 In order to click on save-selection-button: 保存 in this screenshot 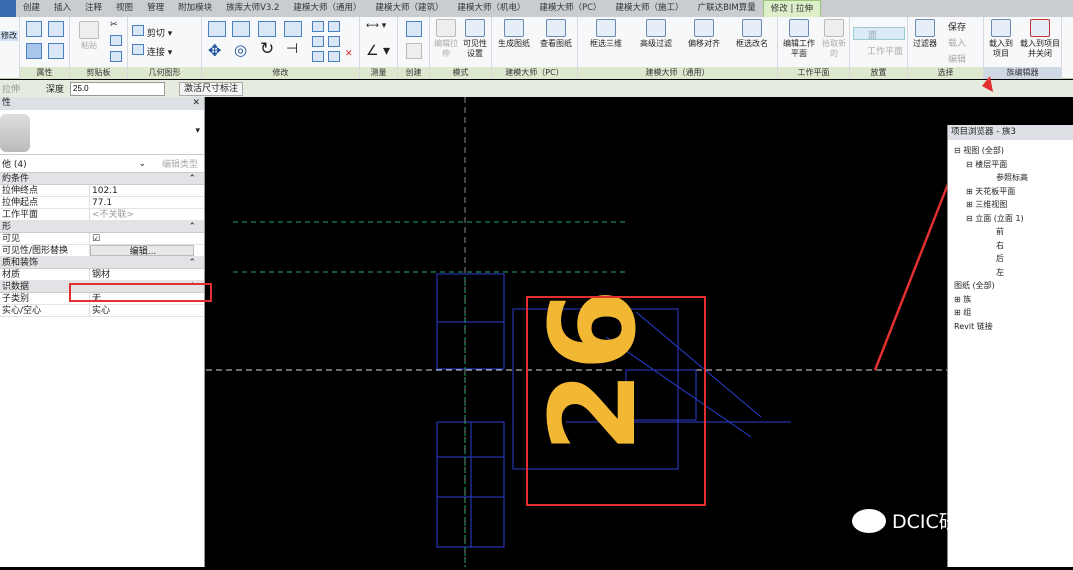, I will do `click(957, 26)`.